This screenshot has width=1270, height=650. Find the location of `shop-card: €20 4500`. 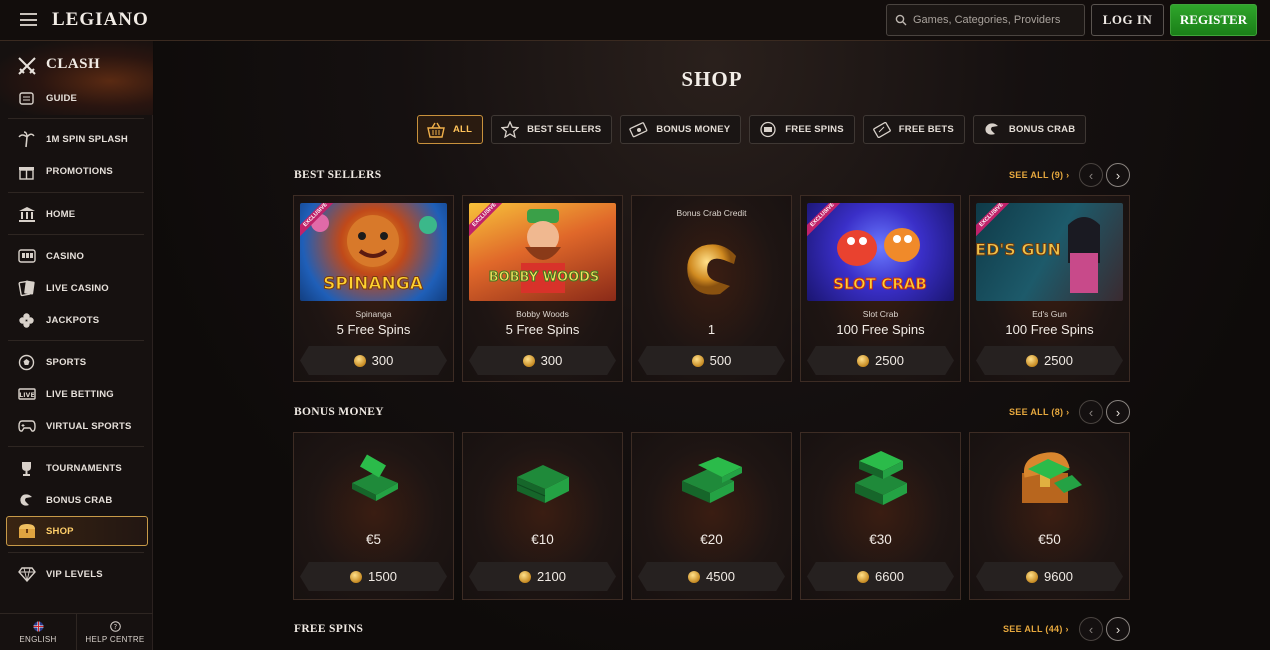

shop-card: €20 4500 is located at coordinates (711, 516).